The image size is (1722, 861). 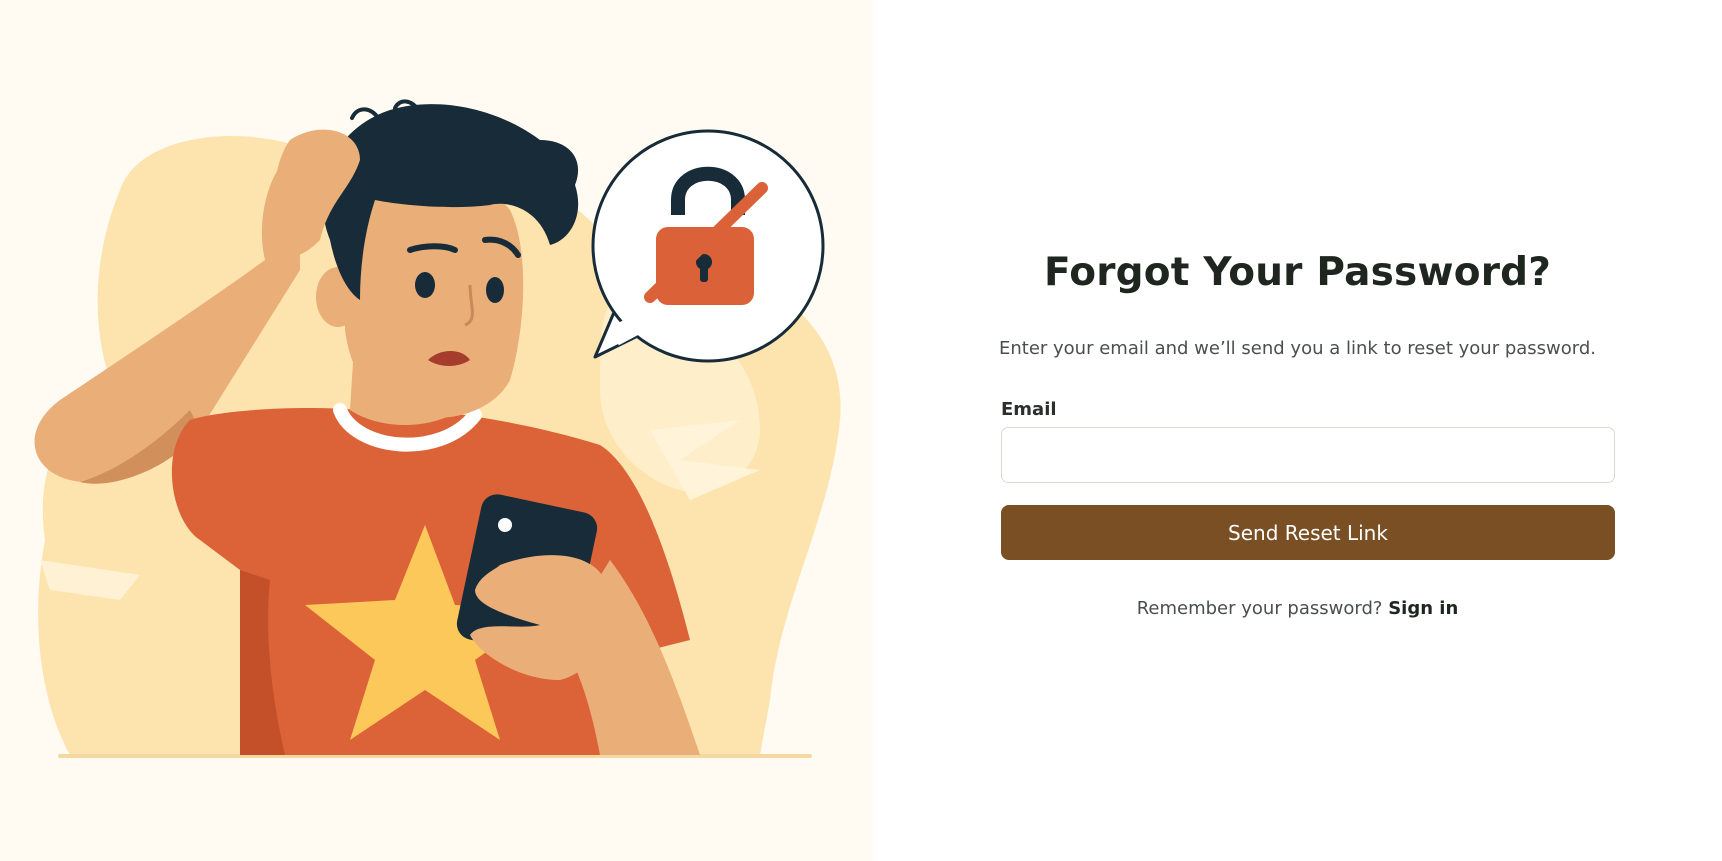 What do you see at coordinates (1297, 272) in the screenshot?
I see `page-title: Forgot Your Password?` at bounding box center [1297, 272].